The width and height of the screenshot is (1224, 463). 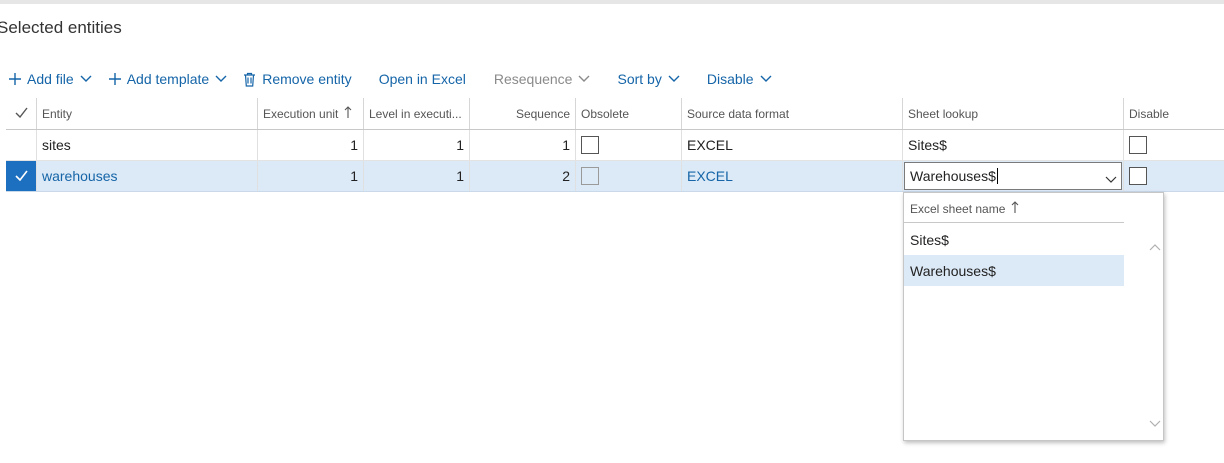 What do you see at coordinates (612, 2) in the screenshot?
I see `top-bar` at bounding box center [612, 2].